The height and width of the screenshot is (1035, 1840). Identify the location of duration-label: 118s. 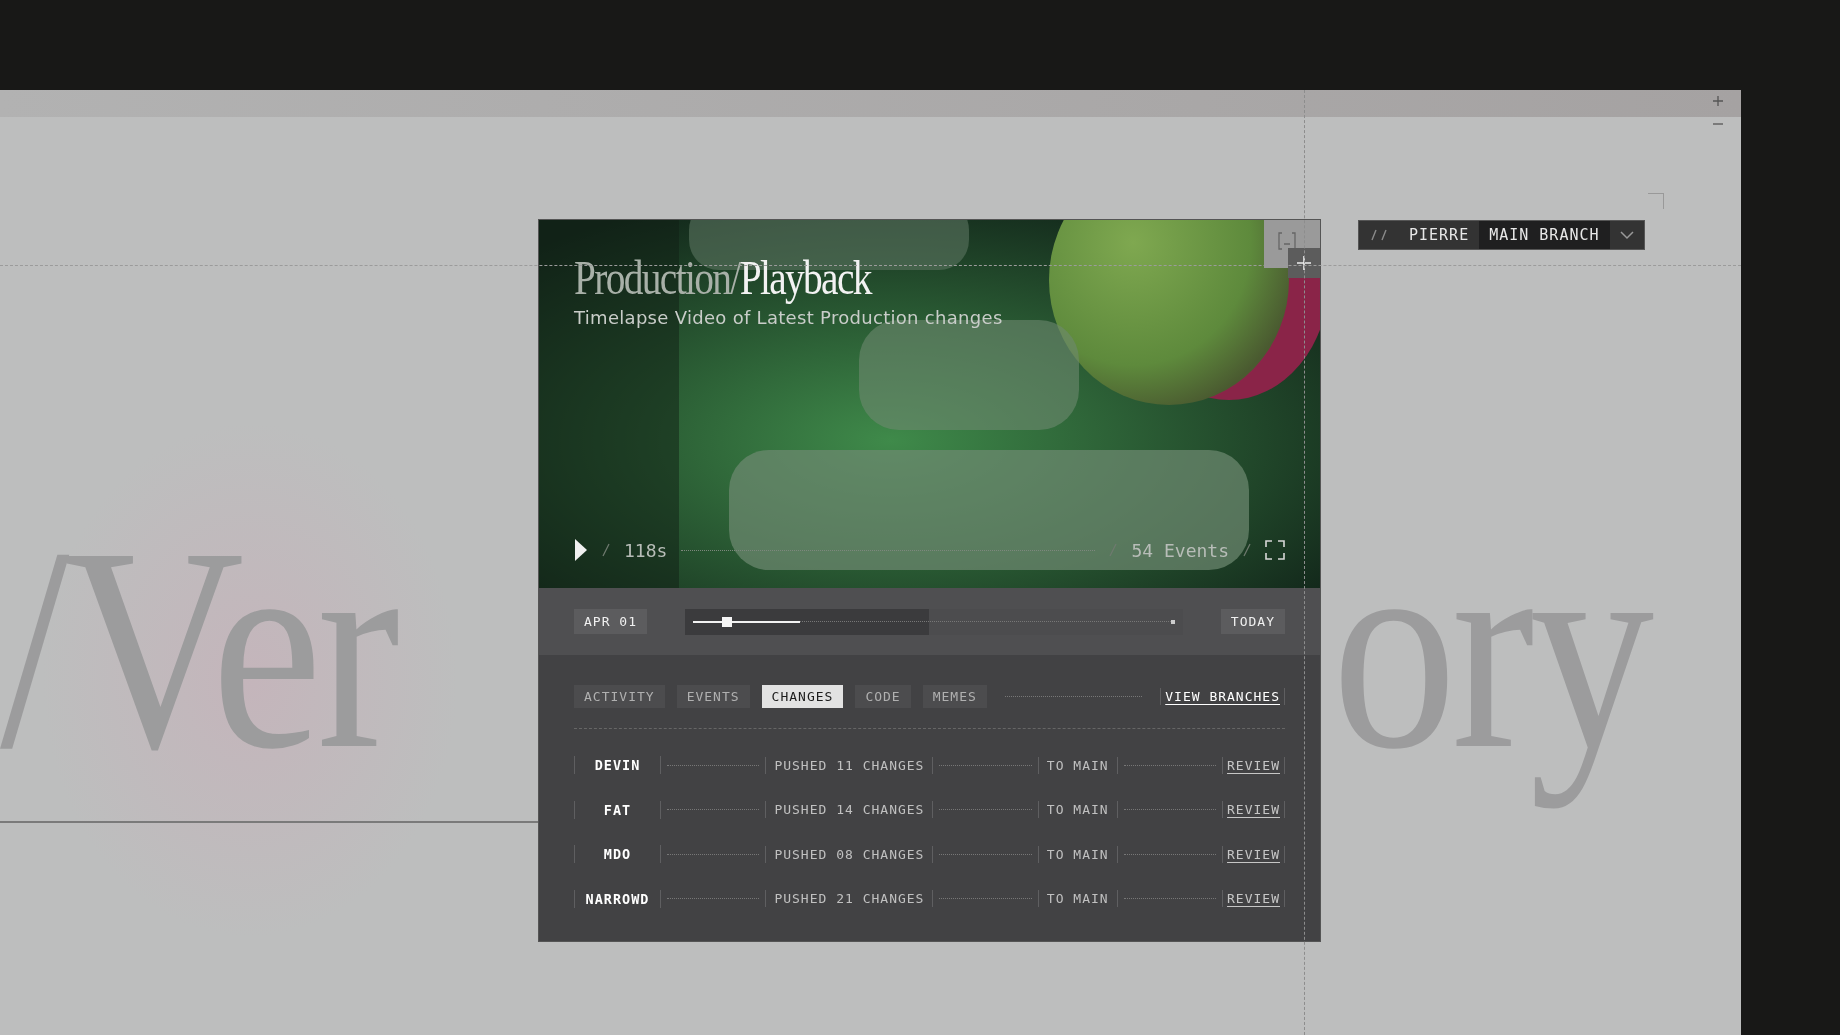
(646, 550).